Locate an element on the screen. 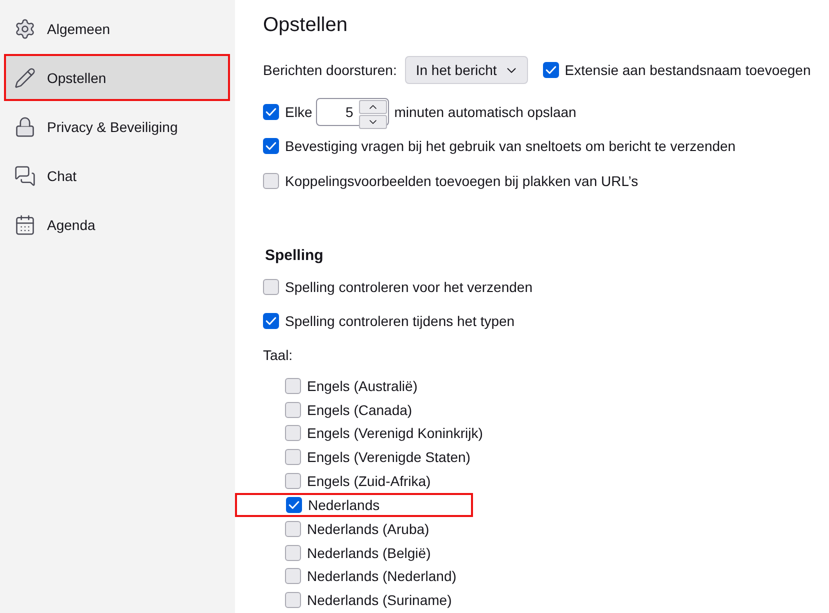  gear-icon is located at coordinates (25, 29).